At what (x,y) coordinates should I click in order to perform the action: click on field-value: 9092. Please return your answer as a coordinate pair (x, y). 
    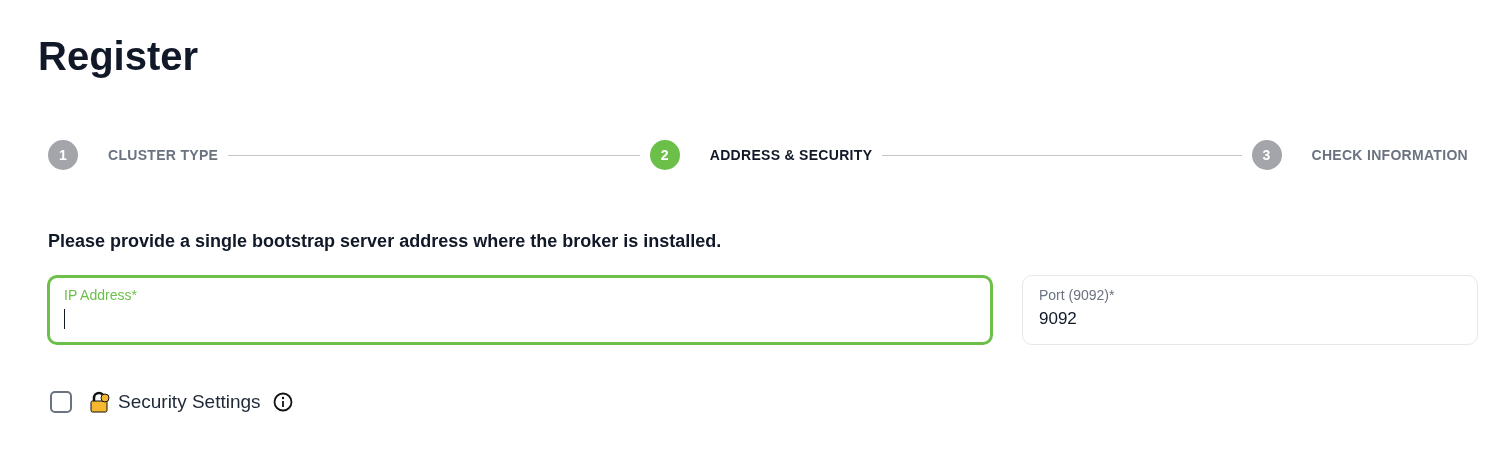
    Looking at the image, I should click on (1058, 319).